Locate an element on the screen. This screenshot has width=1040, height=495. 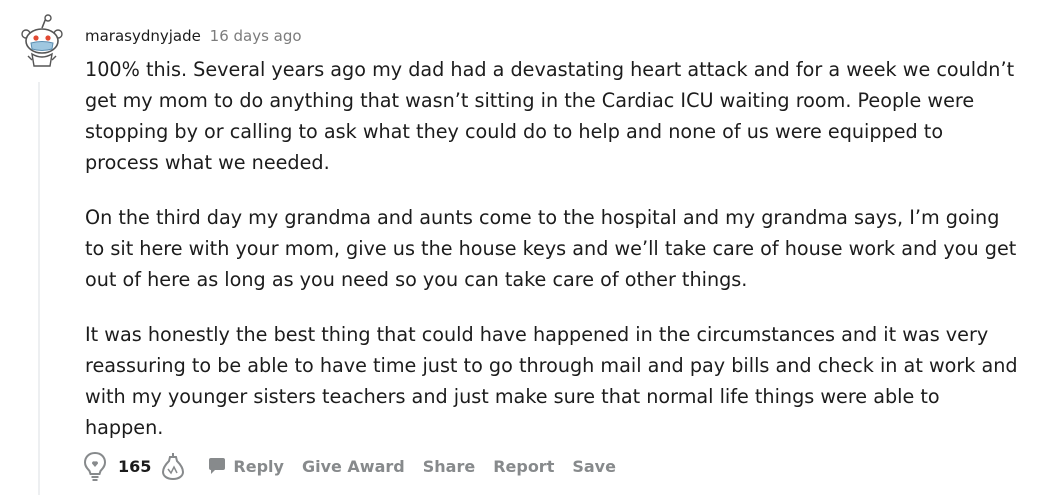
comment-header: marasydnyjade 16 days ago is located at coordinates (193, 36).